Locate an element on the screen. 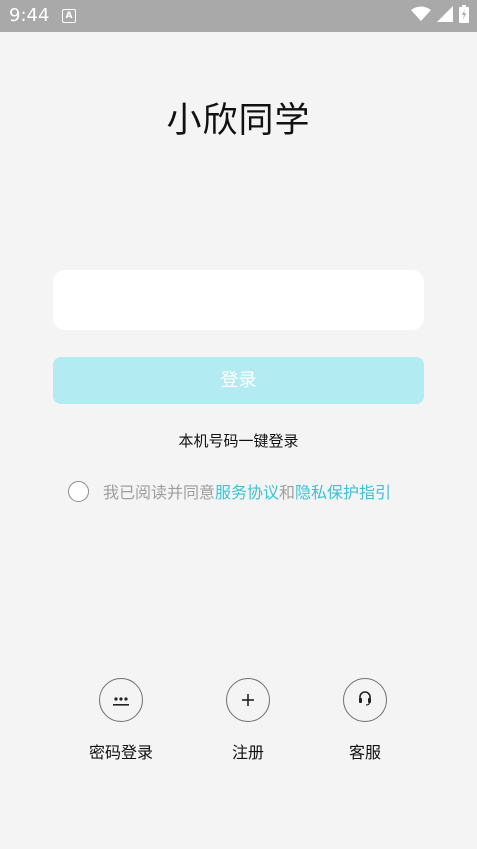 This screenshot has width=477, height=849. password-dots-icon is located at coordinates (121, 700).